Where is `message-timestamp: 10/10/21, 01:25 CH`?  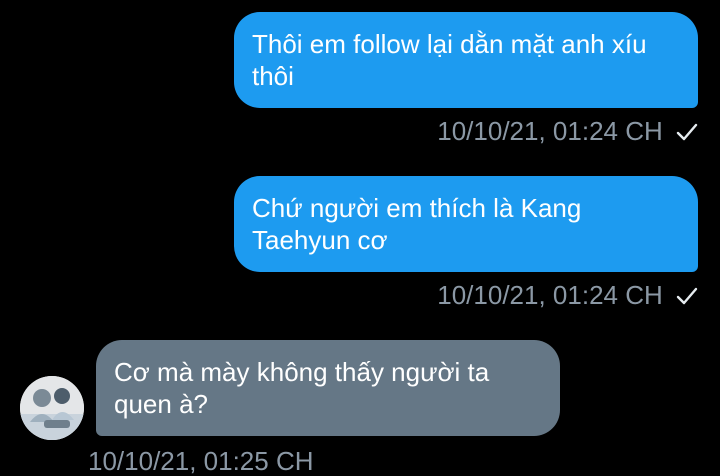 message-timestamp: 10/10/21, 01:25 CH is located at coordinates (201, 461).